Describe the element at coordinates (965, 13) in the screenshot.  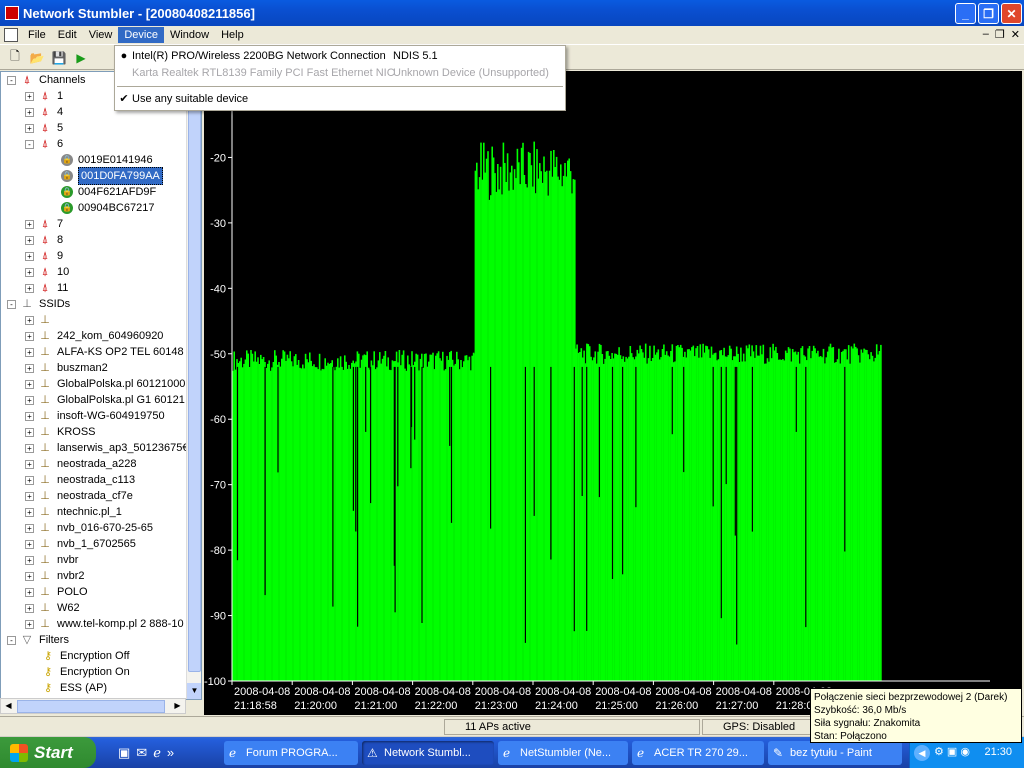
I see `minimize-button: _` at that location.